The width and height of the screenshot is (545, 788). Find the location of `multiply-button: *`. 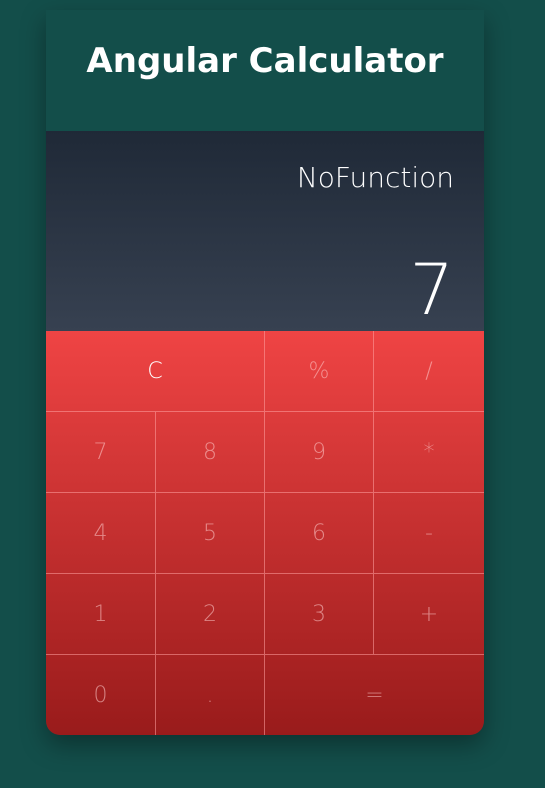

multiply-button: * is located at coordinates (429, 452).